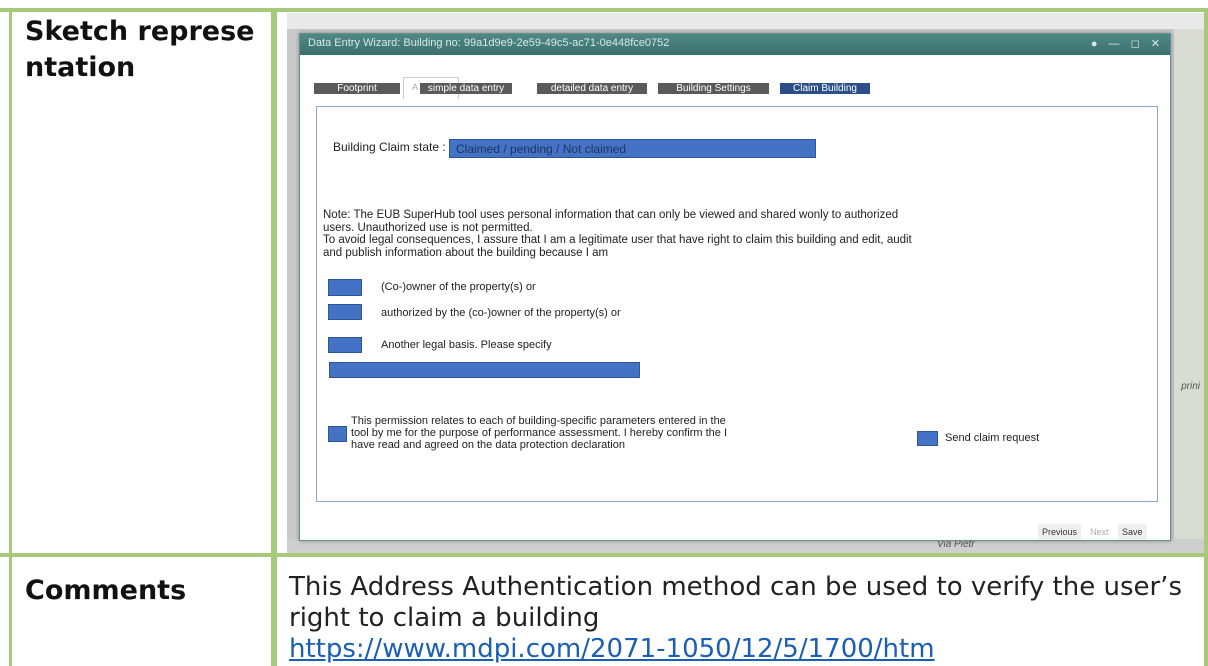 Image resolution: width=1208 pixels, height=666 pixels. I want to click on table-border-middle, so click(604, 555).